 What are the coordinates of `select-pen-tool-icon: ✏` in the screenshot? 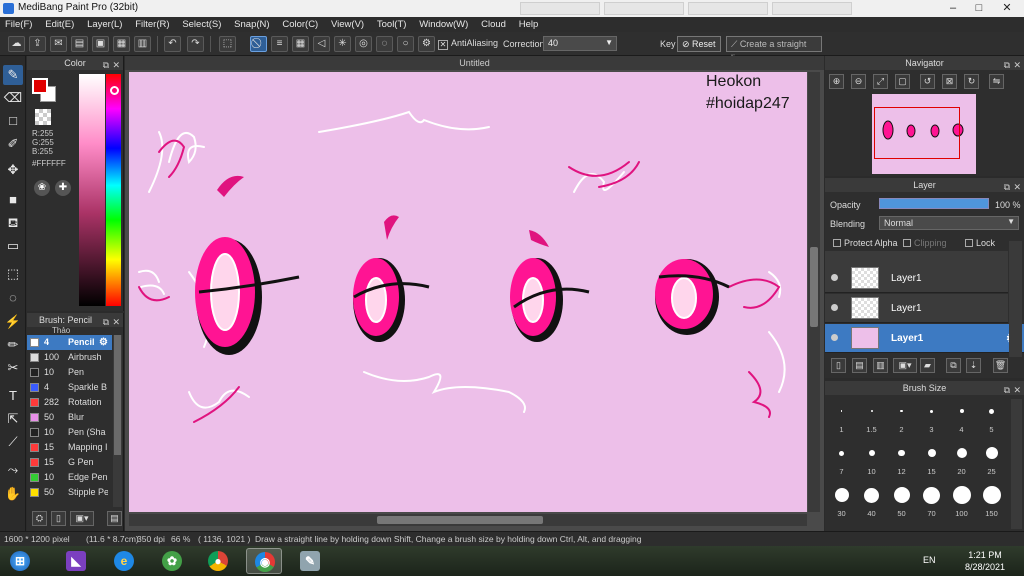 It's located at (13, 345).